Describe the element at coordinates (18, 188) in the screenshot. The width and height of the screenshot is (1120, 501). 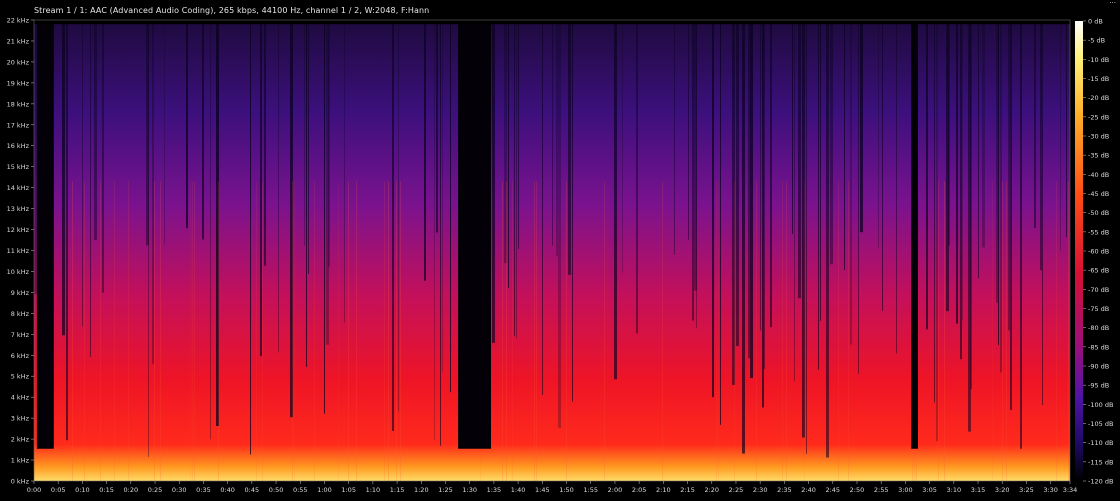
I see `y-tick-label: 14 kHz` at that location.